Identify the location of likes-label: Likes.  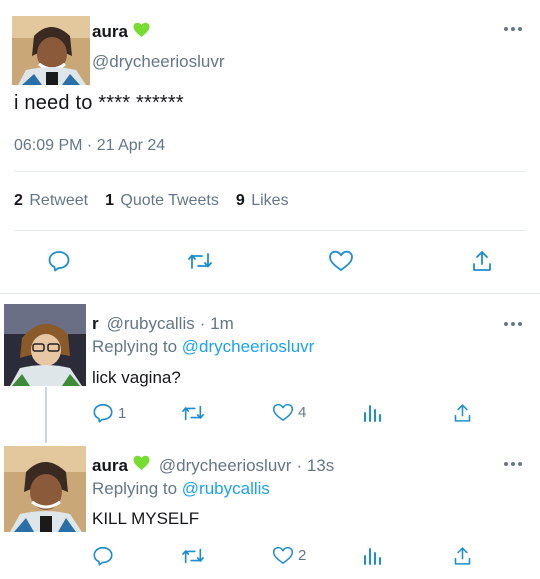
(270, 200).